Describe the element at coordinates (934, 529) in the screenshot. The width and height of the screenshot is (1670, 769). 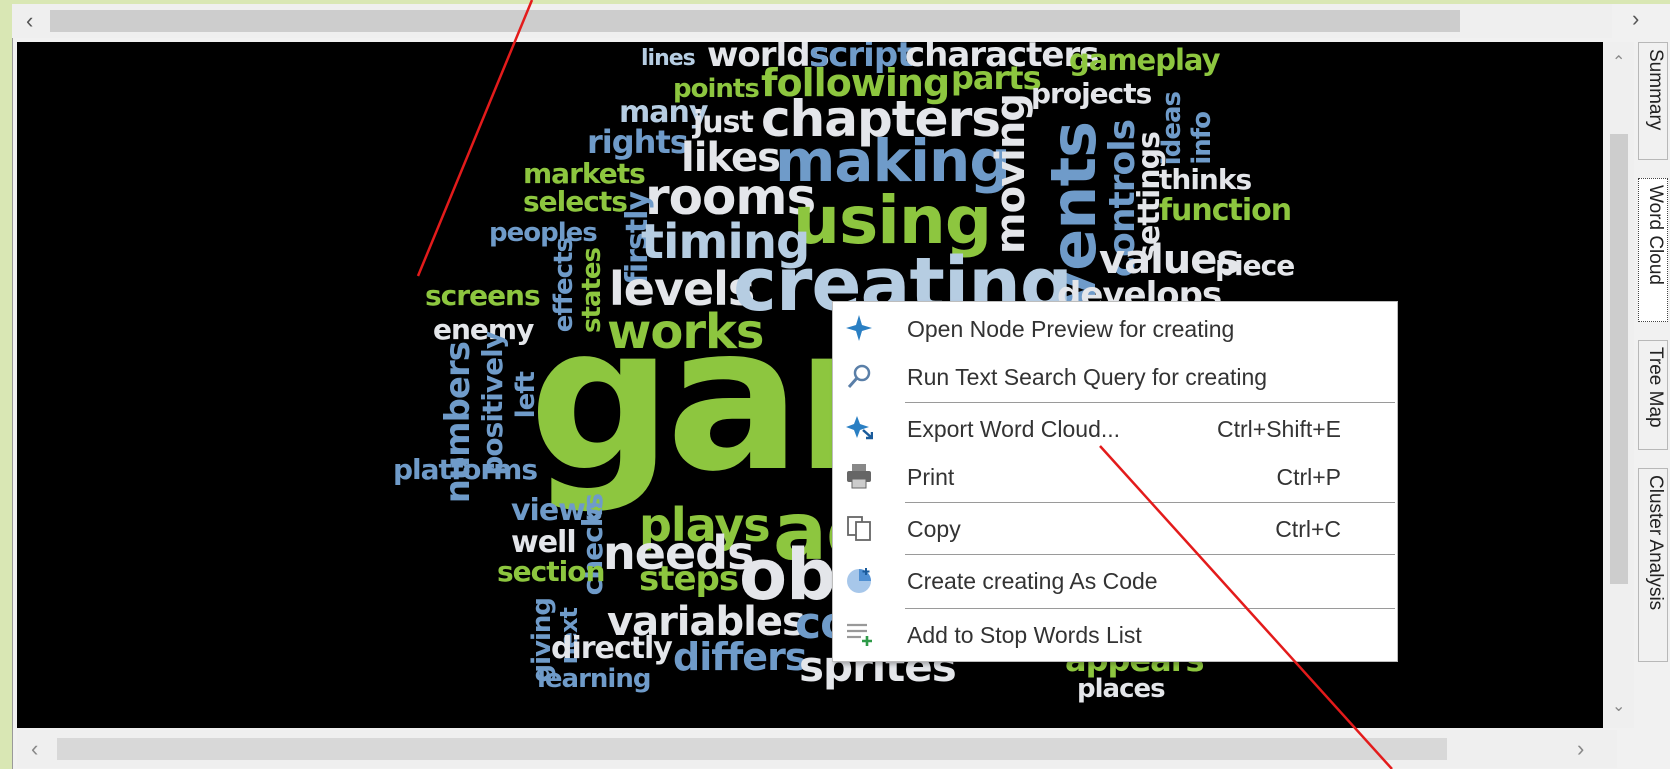
I see `menu-item-label: Copy` at that location.